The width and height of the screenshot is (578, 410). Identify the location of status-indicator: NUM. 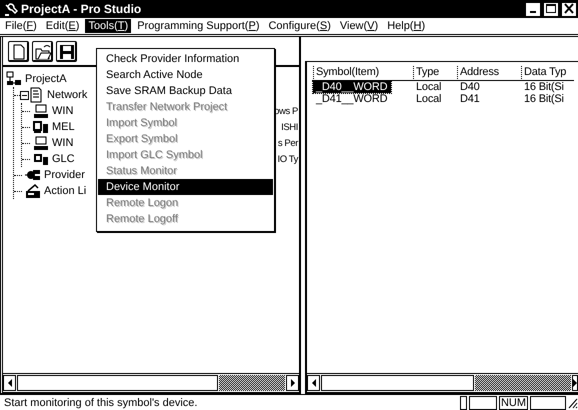
(513, 403).